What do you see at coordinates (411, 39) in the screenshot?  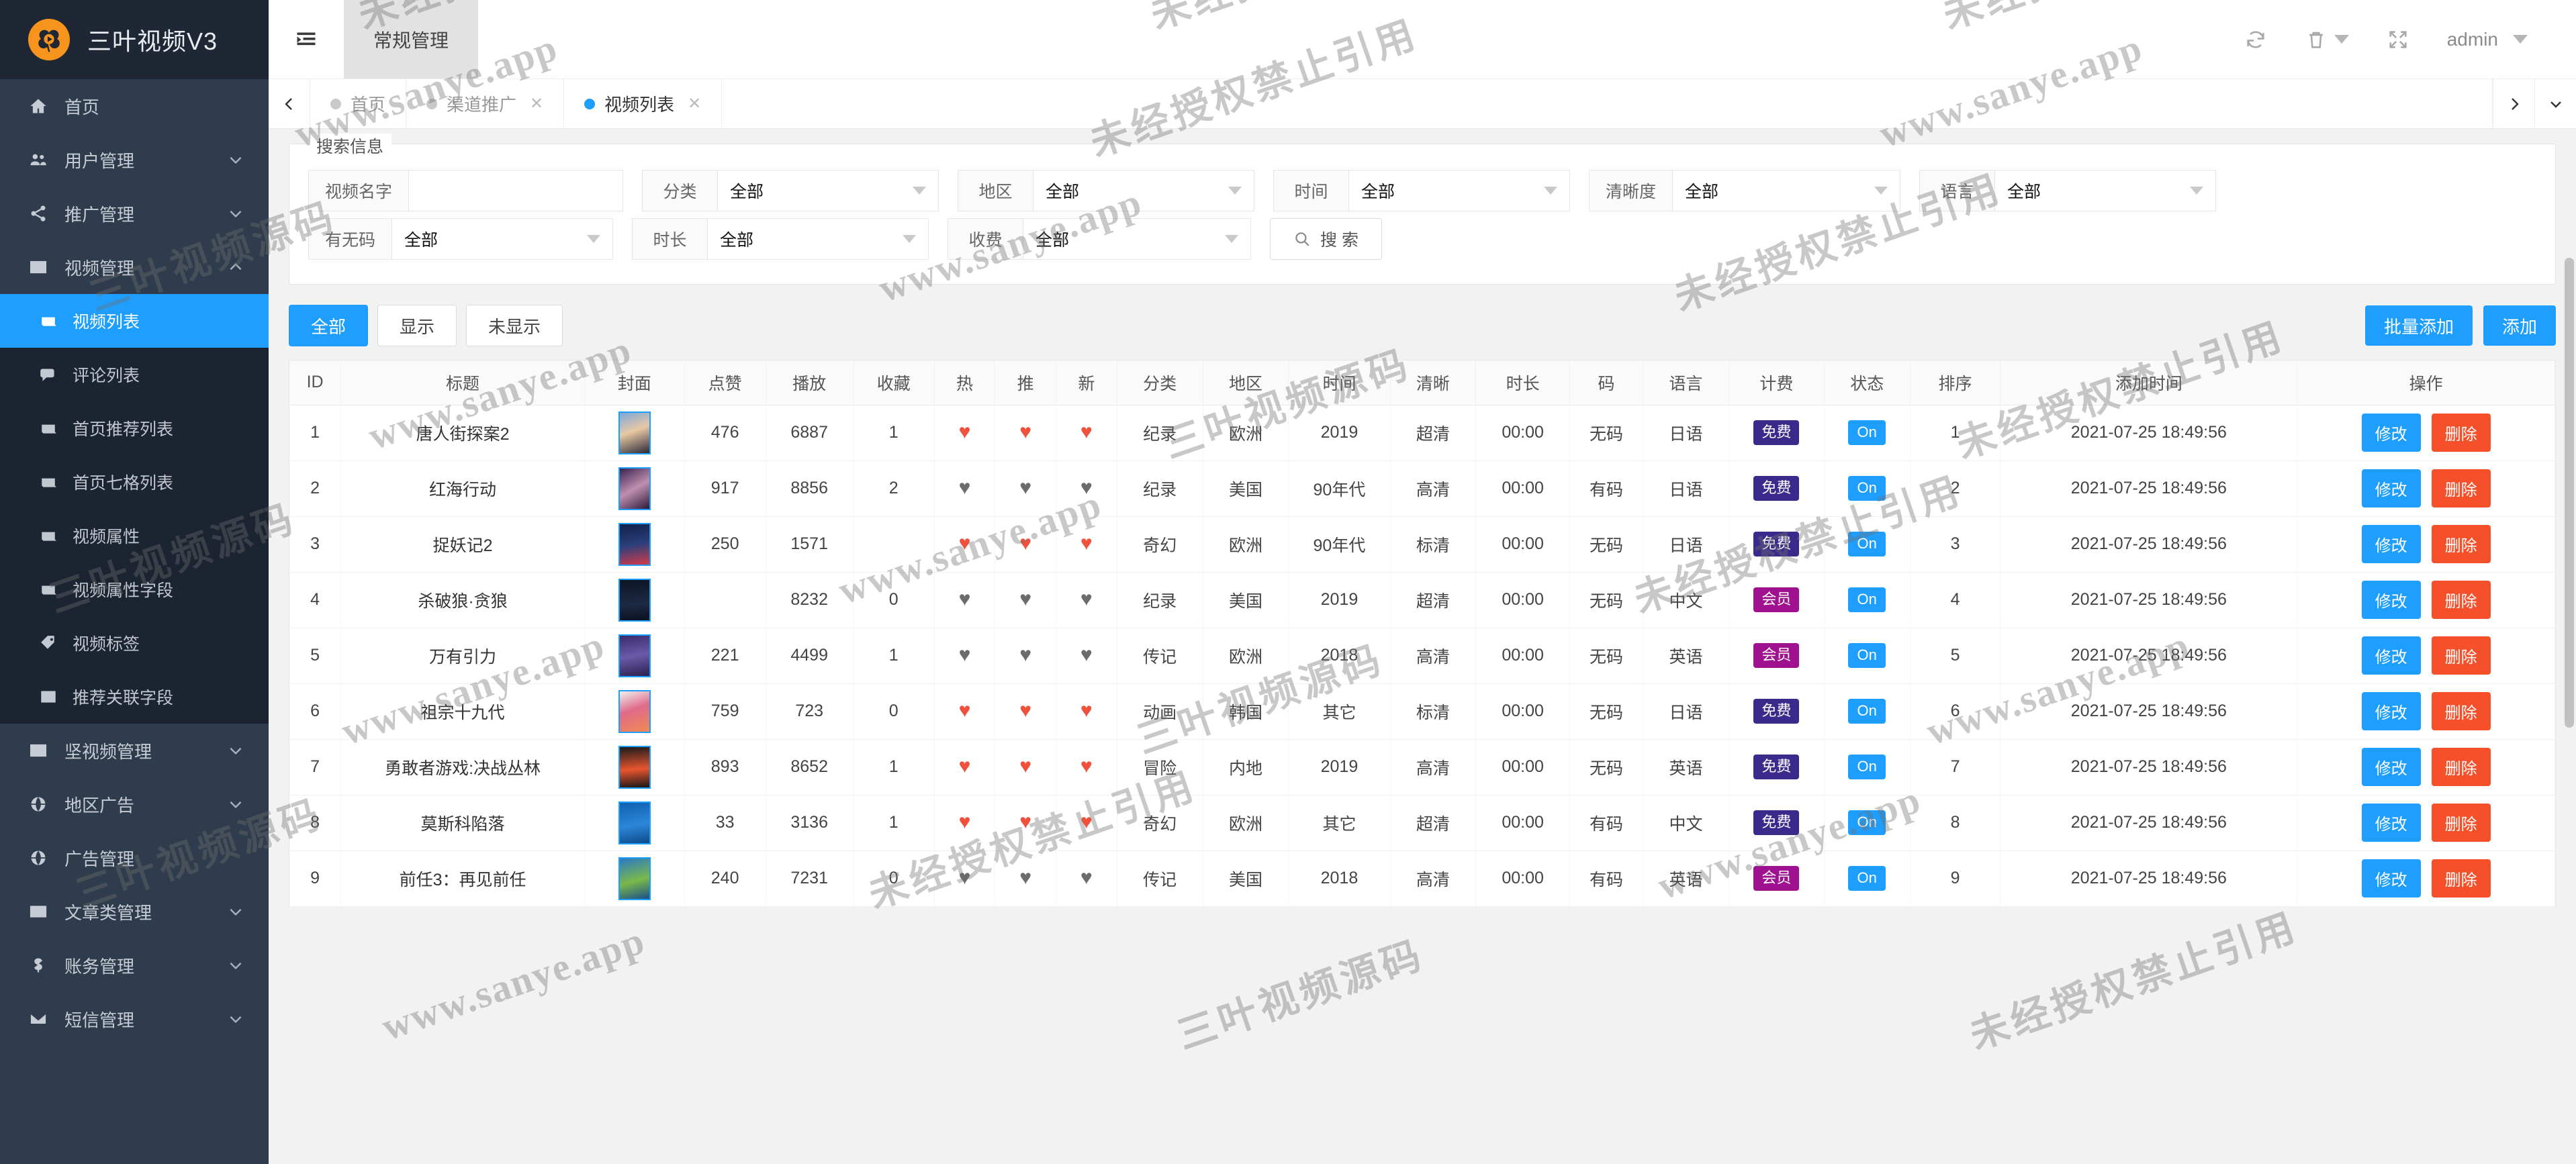 I see `module-tab-general-management: 常规管理` at bounding box center [411, 39].